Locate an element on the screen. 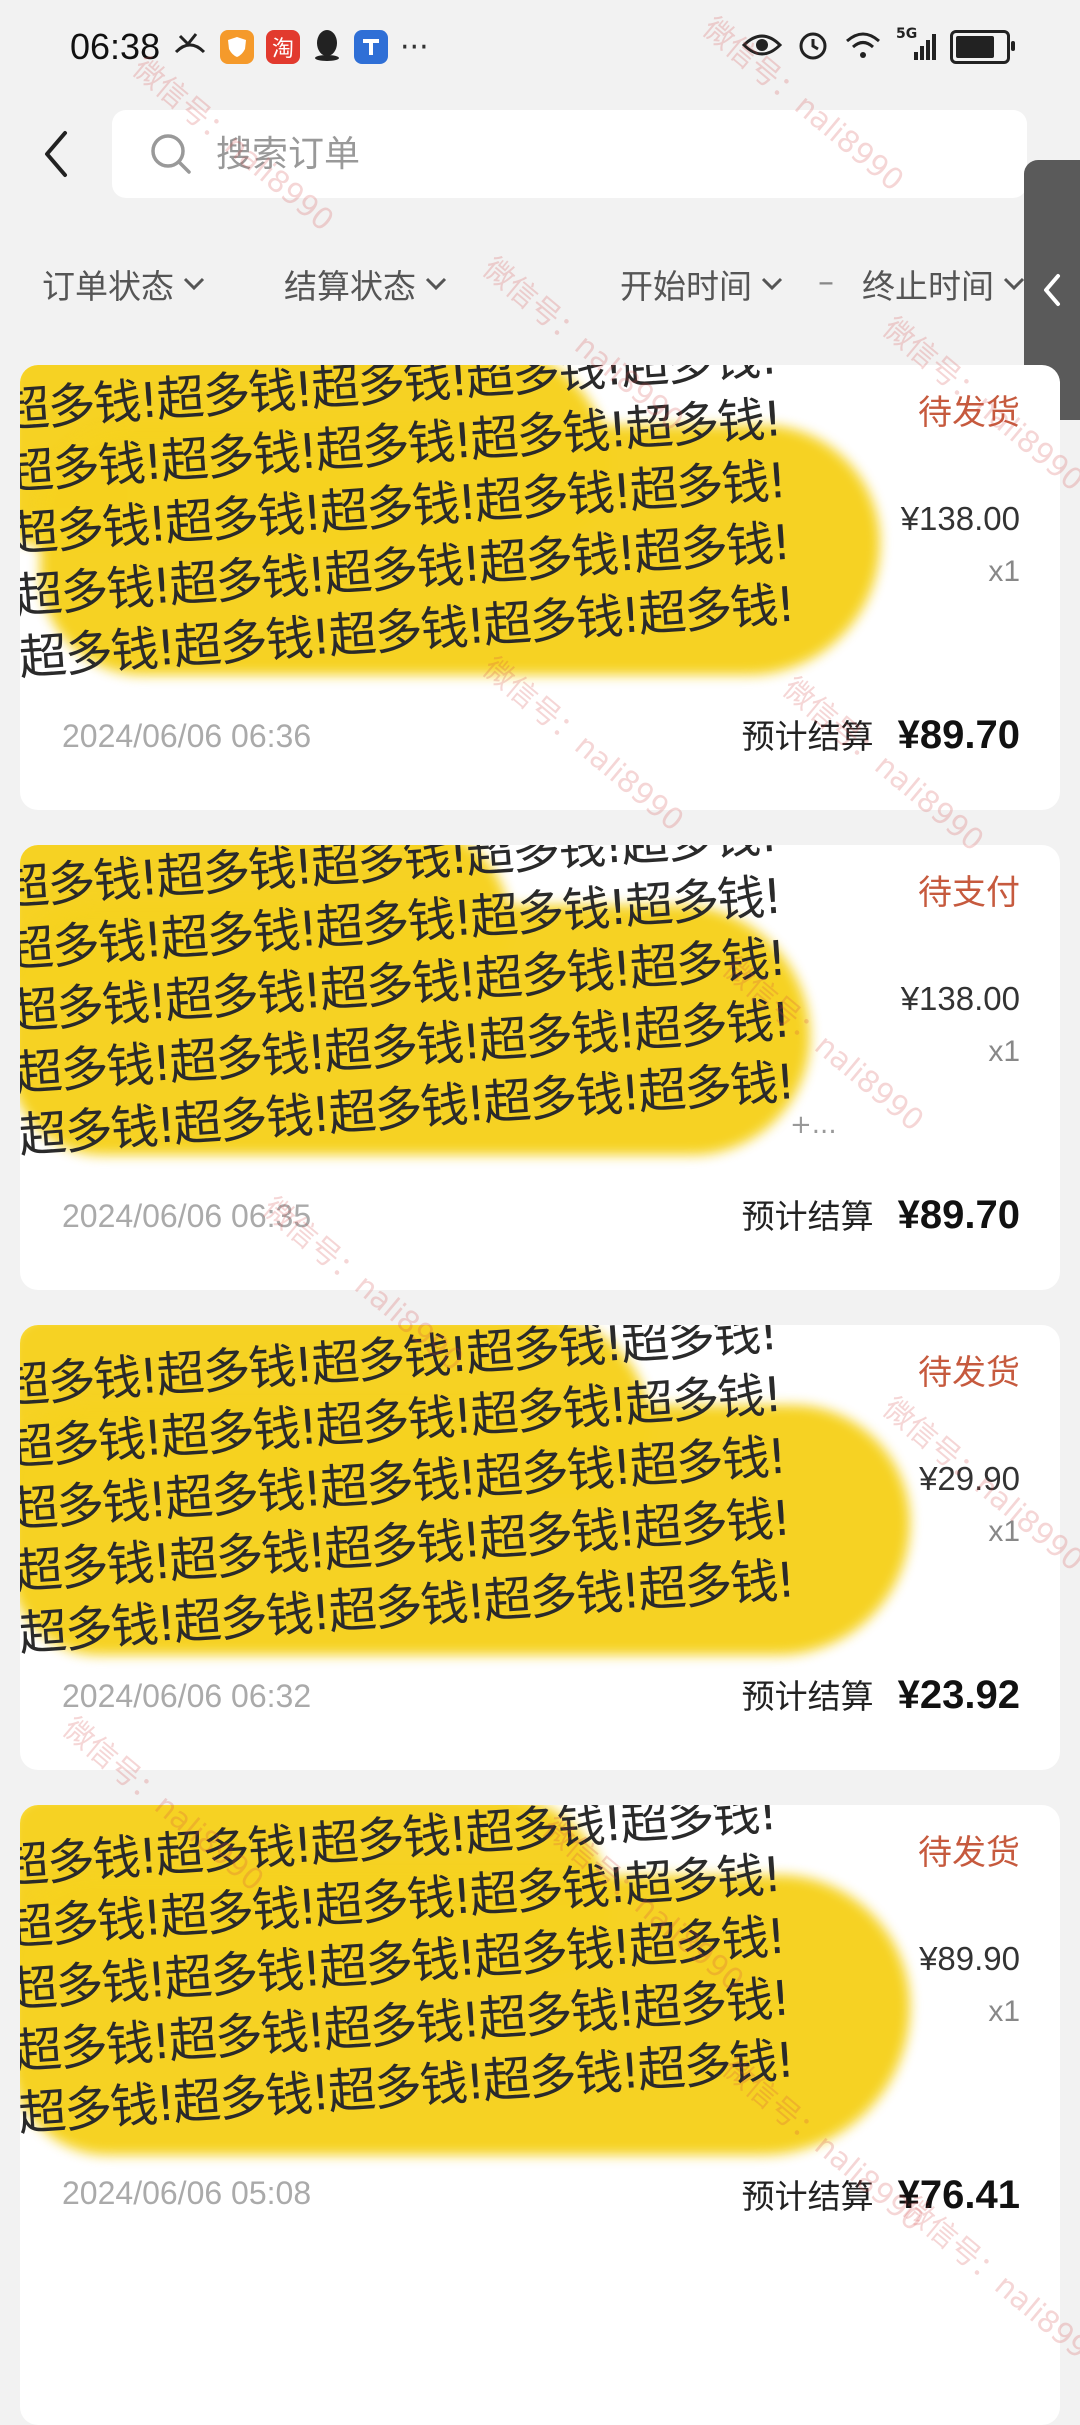  order-time: 2024/06/06 05:08 is located at coordinates (187, 2193).